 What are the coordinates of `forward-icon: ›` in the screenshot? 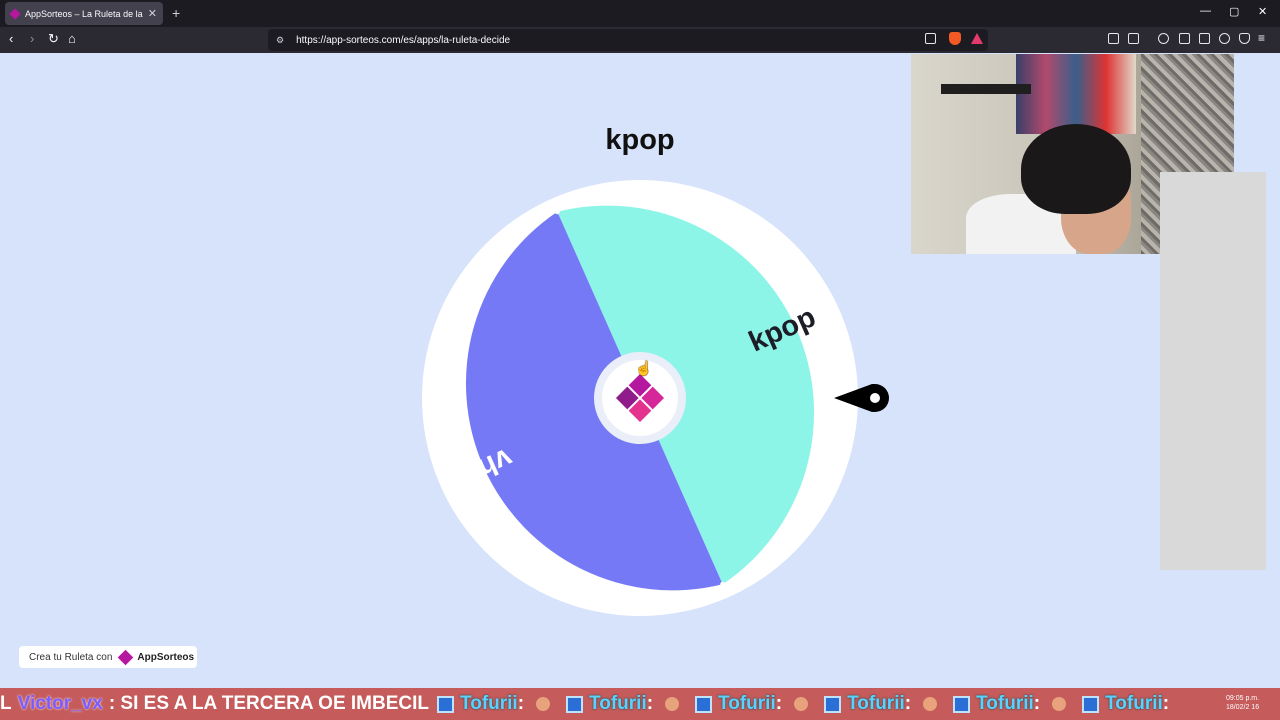 It's located at (32, 38).